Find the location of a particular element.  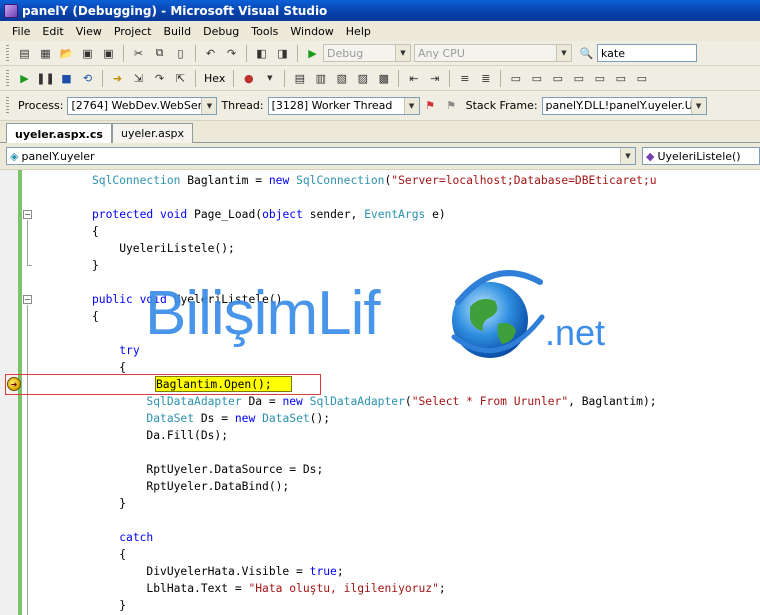

bookmark-icon: ▧ is located at coordinates (341, 78).